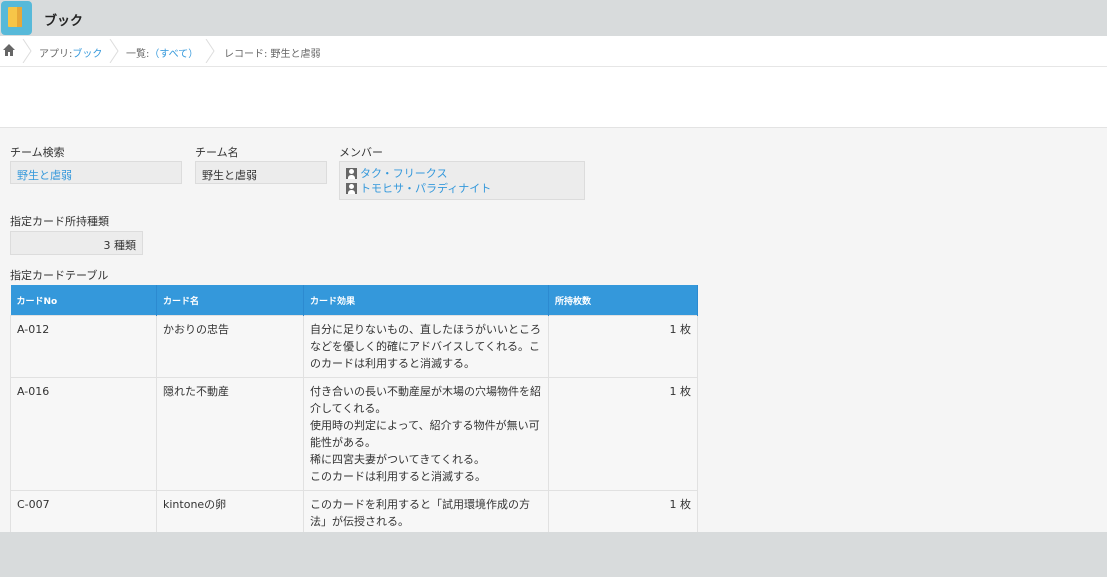 This screenshot has height=577, width=1107. What do you see at coordinates (71, 54) in the screenshot?
I see `breadcrumb-app: アプリ:ブック` at bounding box center [71, 54].